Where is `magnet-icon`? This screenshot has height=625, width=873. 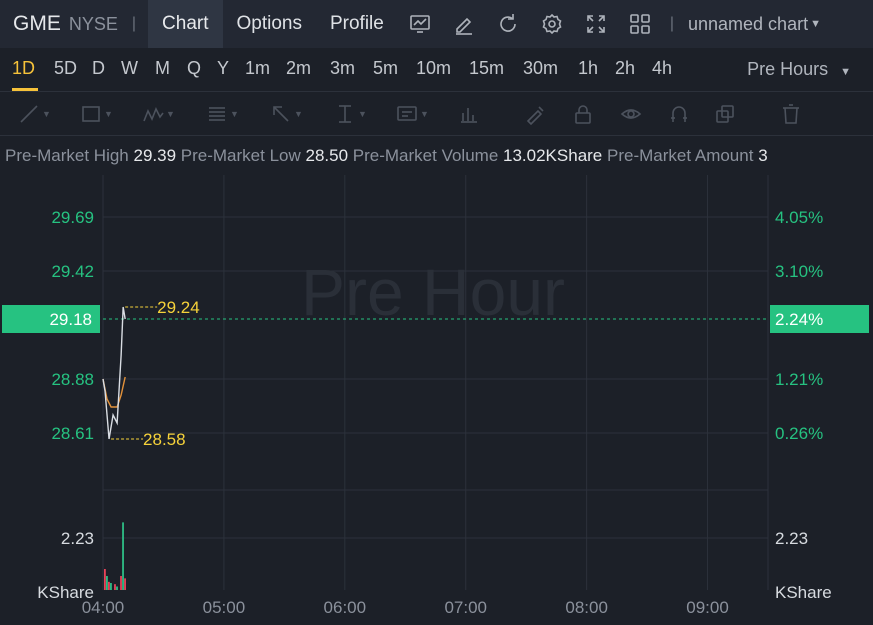 magnet-icon is located at coordinates (685, 114).